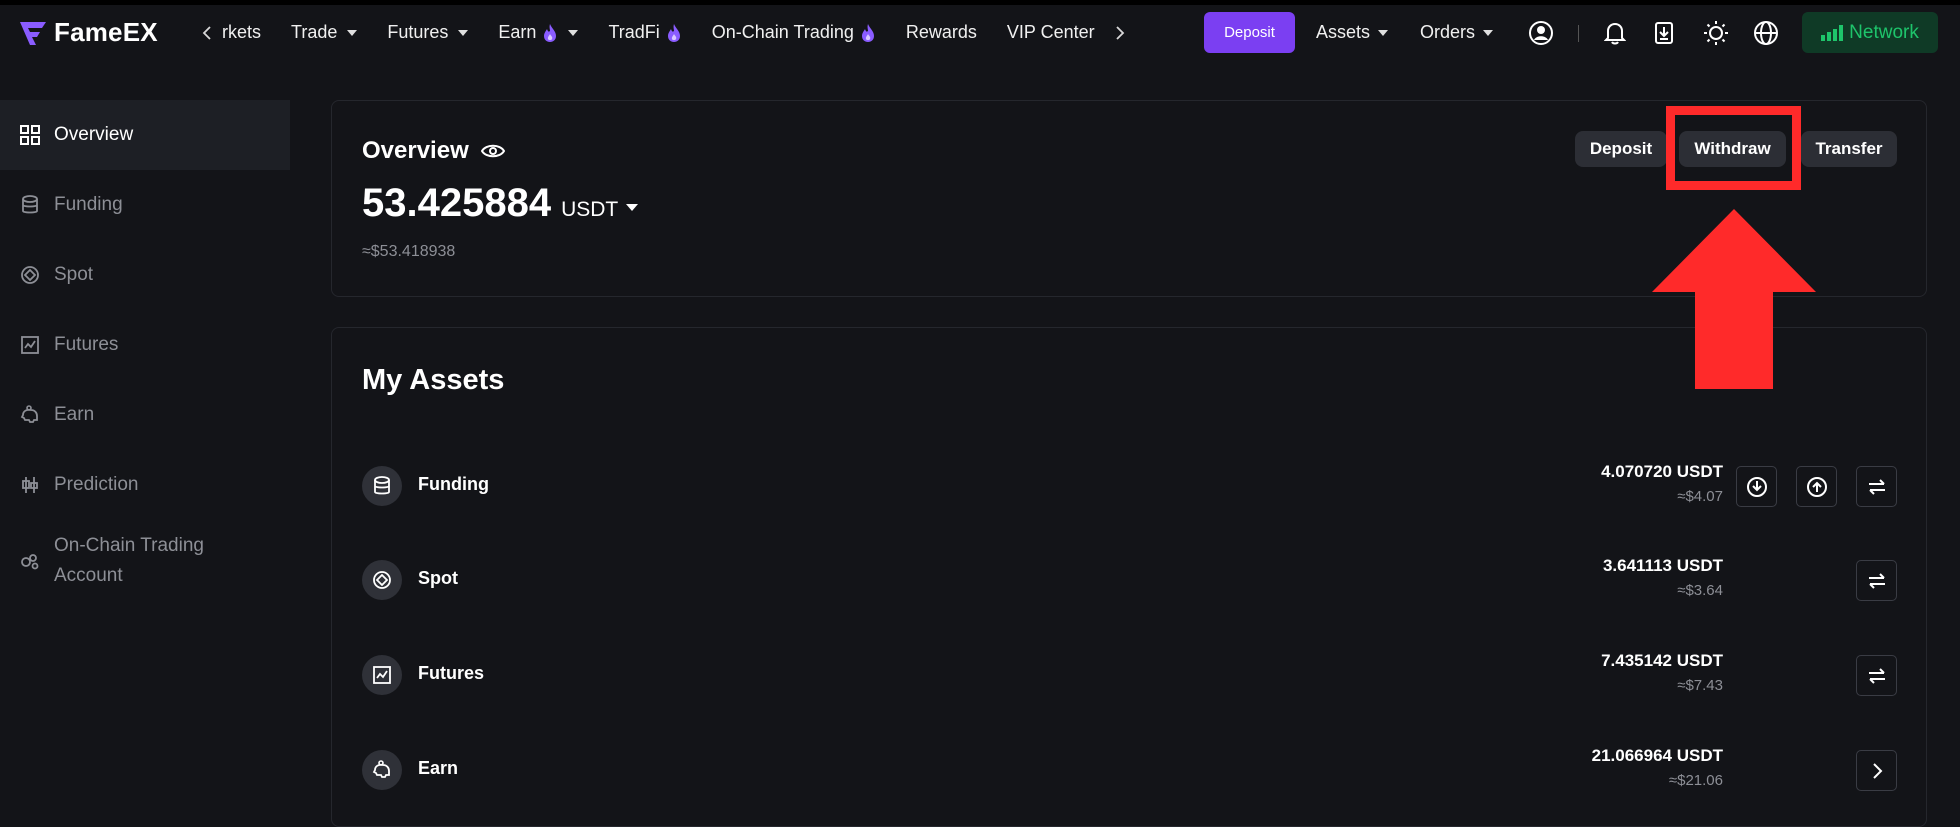 The width and height of the screenshot is (1960, 827). What do you see at coordinates (1130, 769) in the screenshot?
I see `asset-row-earn: Earn 21.066964 USDT ≈$21.06` at bounding box center [1130, 769].